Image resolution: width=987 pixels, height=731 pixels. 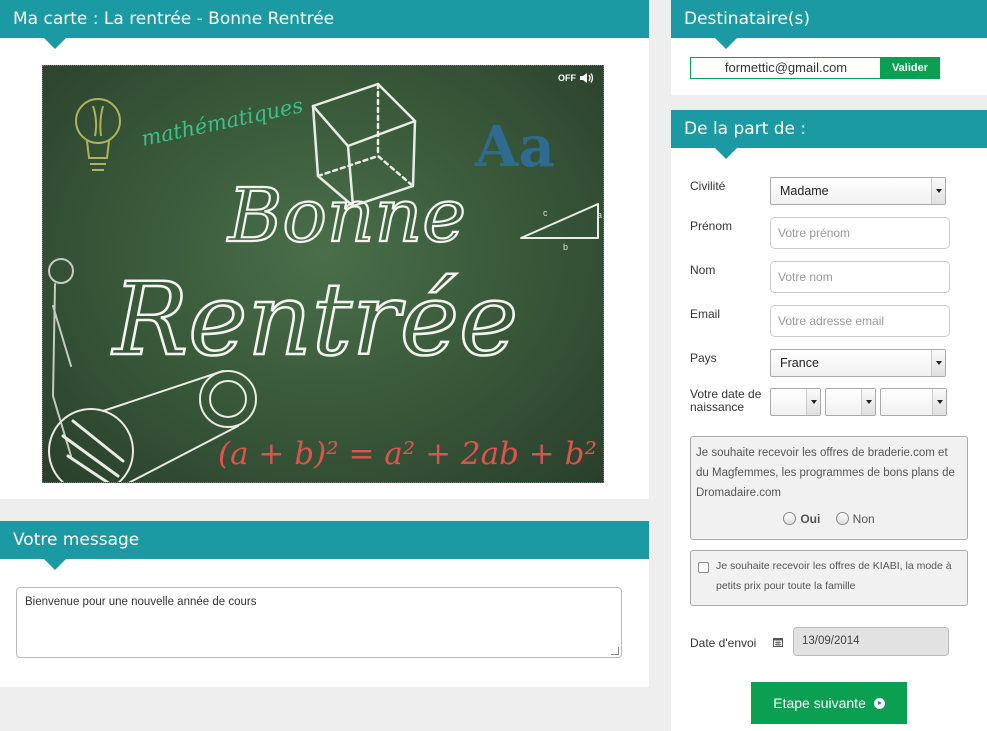 I want to click on civility-value: Madame, so click(x=804, y=191).